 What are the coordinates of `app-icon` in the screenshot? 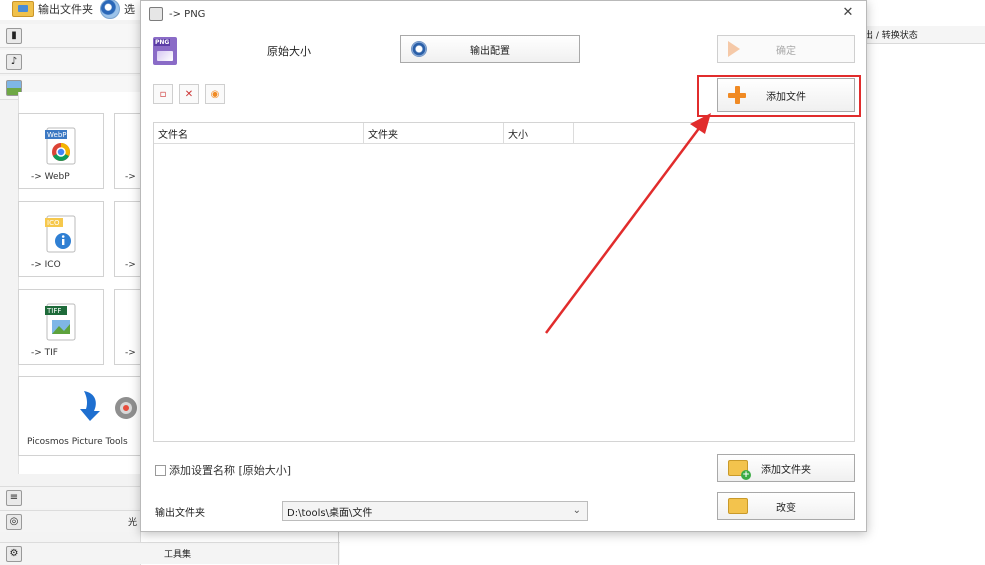 It's located at (156, 14).